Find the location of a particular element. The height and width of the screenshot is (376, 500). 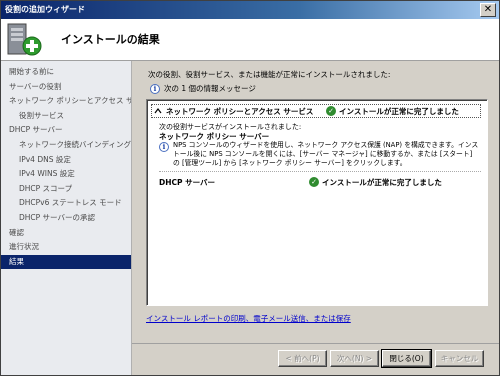

status-nps: ✓ インストールが正常に完了しました is located at coordinates (392, 111).